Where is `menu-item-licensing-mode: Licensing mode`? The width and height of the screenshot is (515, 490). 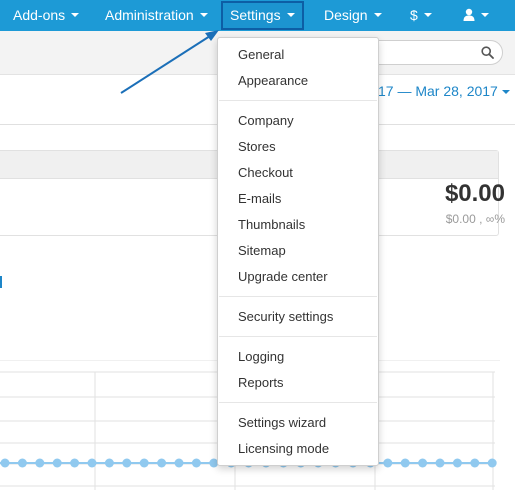
menu-item-licensing-mode: Licensing mode is located at coordinates (283, 448).